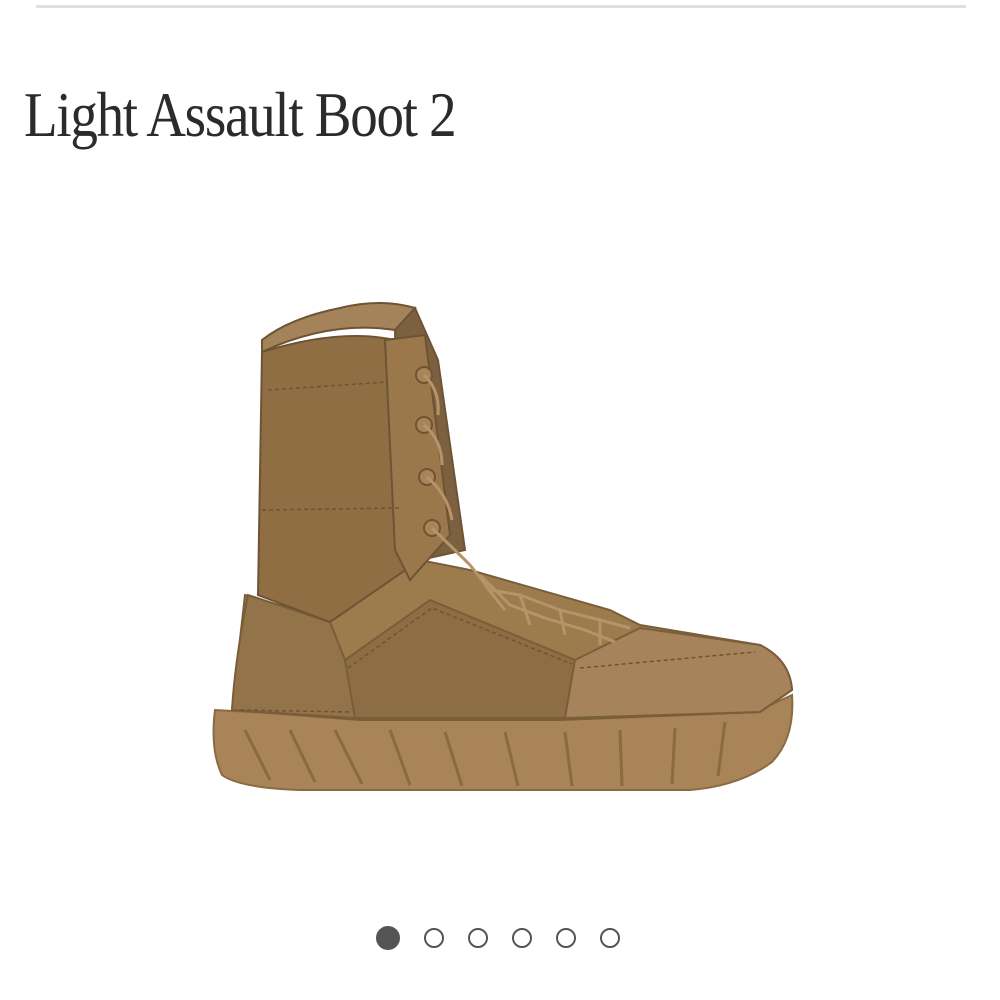 The width and height of the screenshot is (1000, 1000). I want to click on gallery-pagination, so click(500, 938).